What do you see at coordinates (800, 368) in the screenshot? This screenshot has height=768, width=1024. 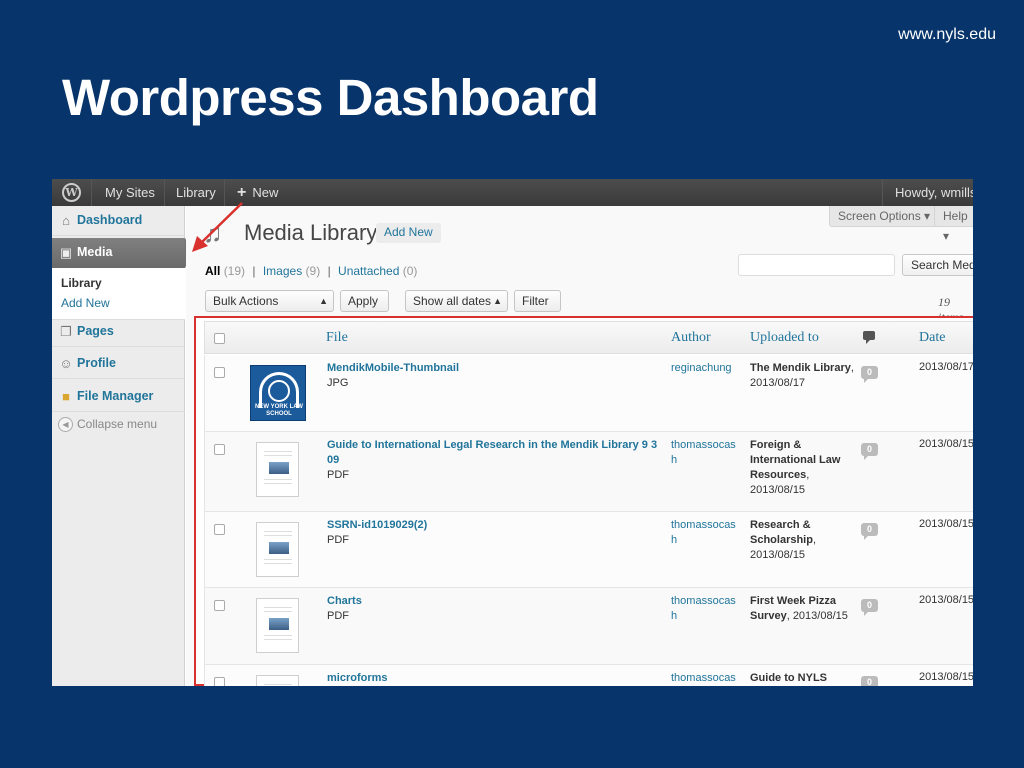 I see `uploaded-to-link: The Mendik Library` at bounding box center [800, 368].